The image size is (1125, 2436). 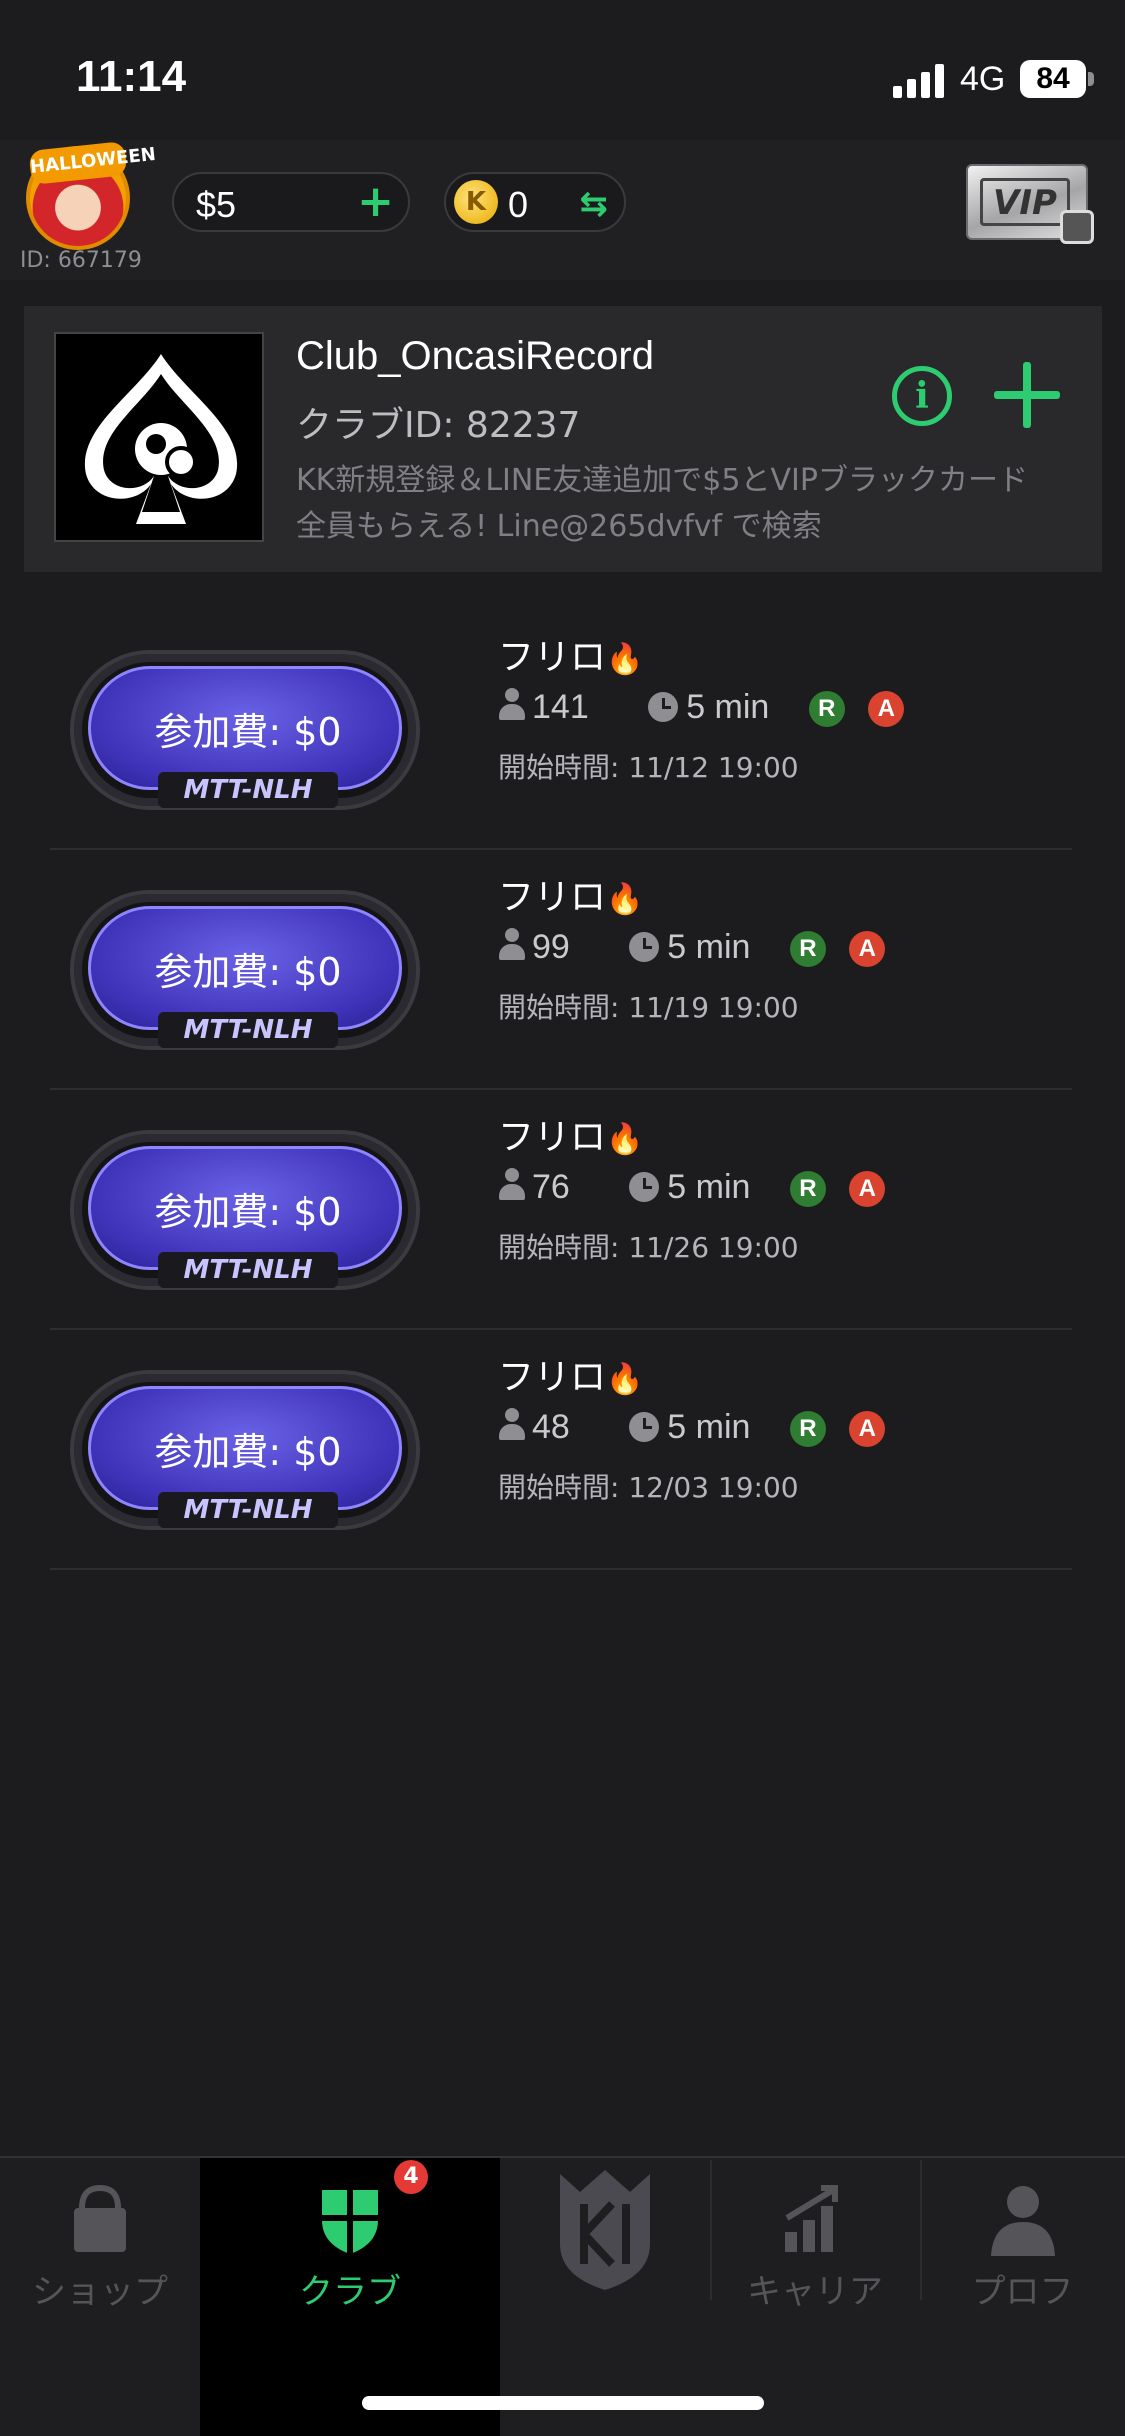 I want to click on battery-tip, so click(x=1091, y=79).